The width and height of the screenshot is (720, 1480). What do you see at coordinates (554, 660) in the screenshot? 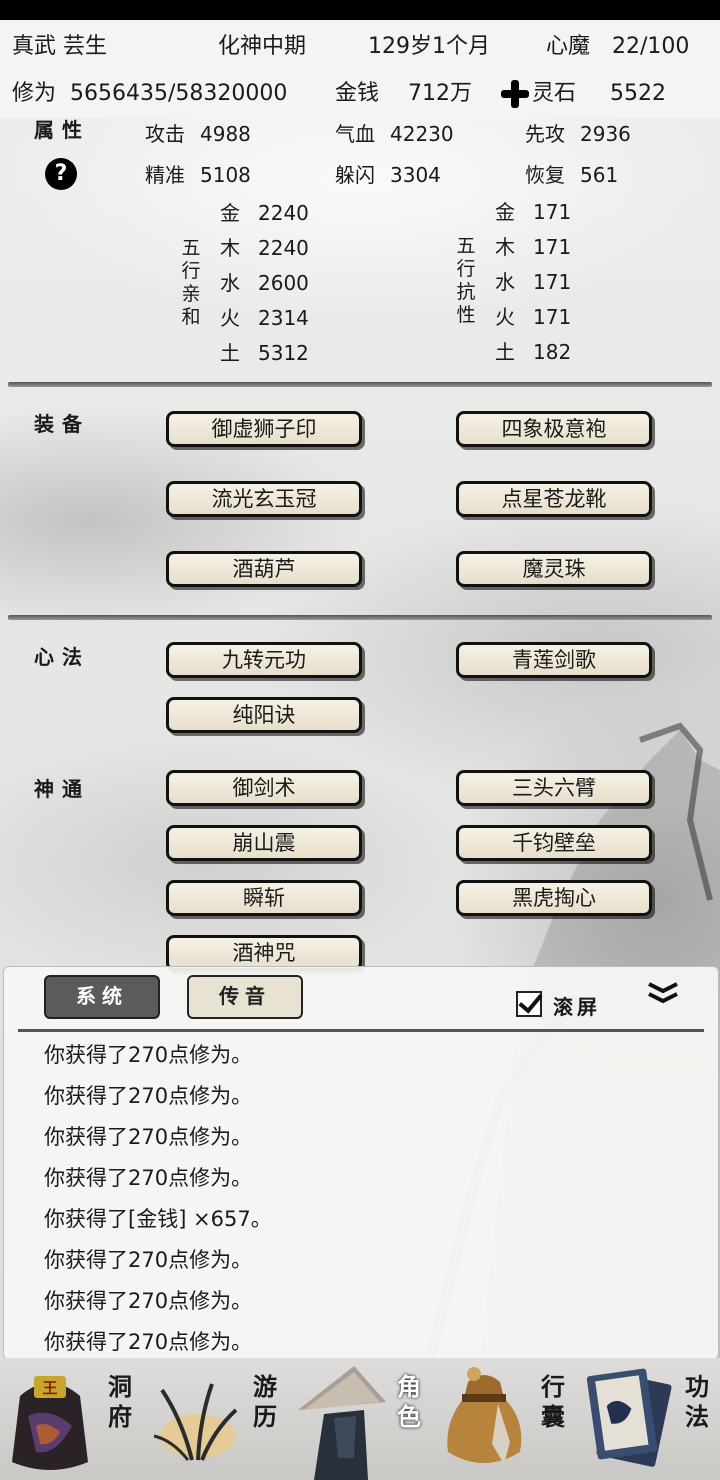
I see `method-button: 青莲剑歌` at bounding box center [554, 660].